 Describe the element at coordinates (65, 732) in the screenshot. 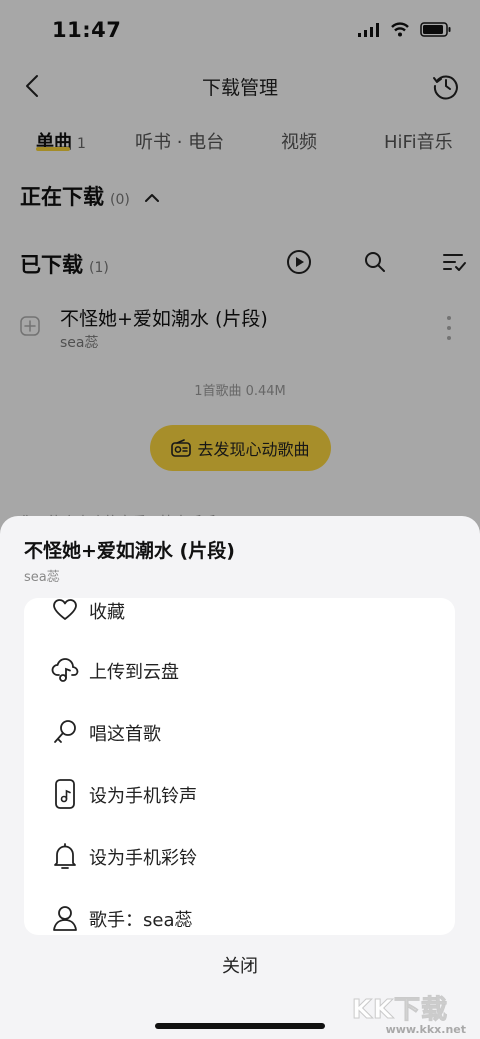

I see `microphone-icon` at that location.